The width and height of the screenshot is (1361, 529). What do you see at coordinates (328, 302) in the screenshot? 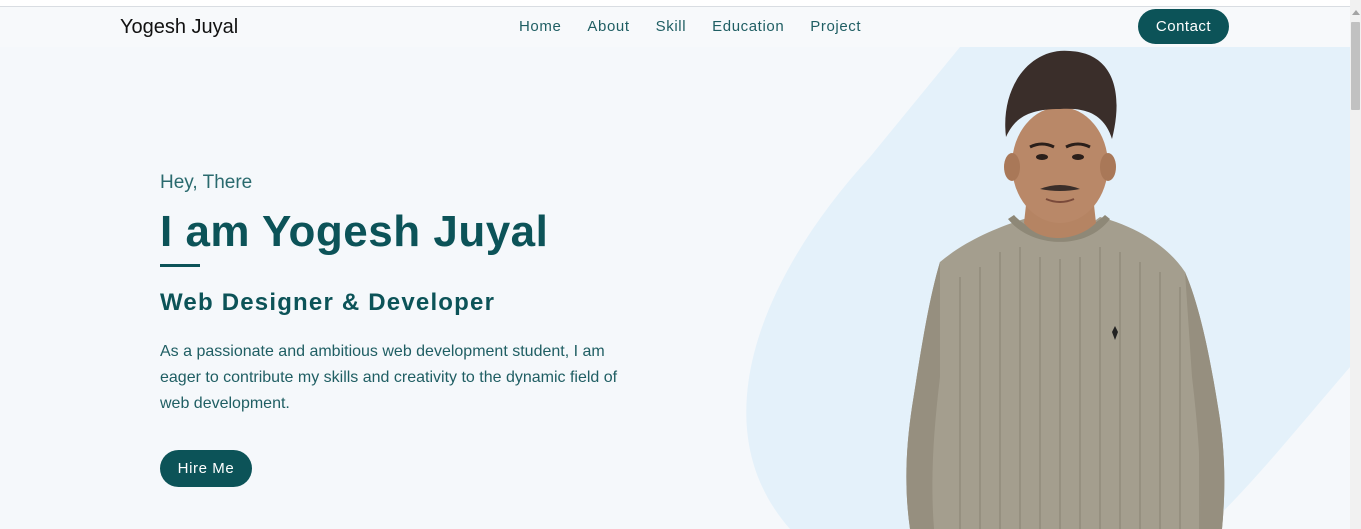
I see `hero-role: Web Designer & Developer` at bounding box center [328, 302].